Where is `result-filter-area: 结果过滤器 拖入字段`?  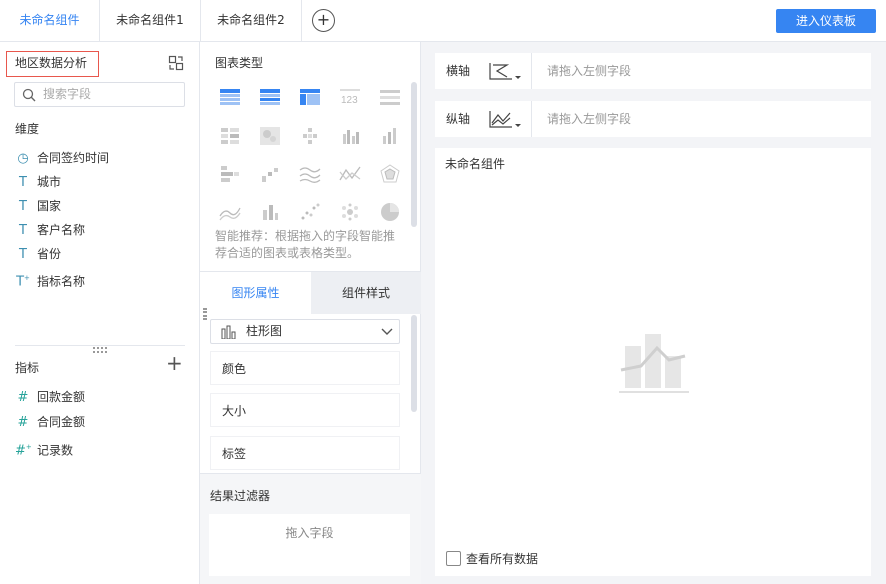 result-filter-area: 结果过滤器 拖入字段 is located at coordinates (310, 528).